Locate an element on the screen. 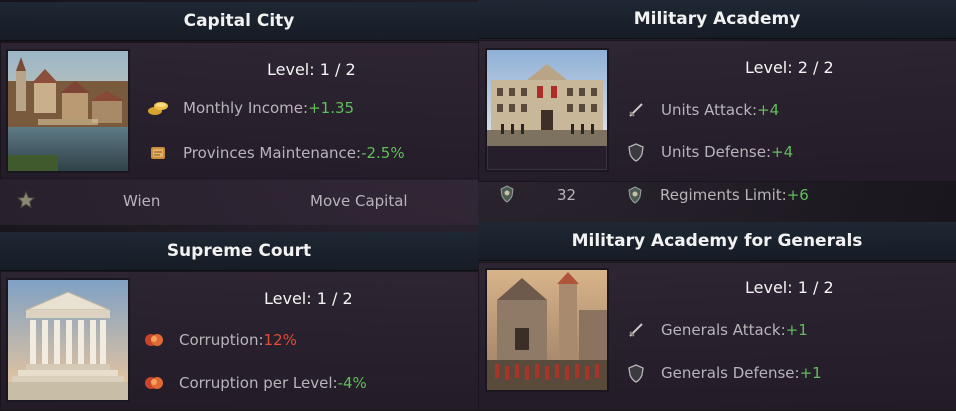 The image size is (956, 411). academy-stat-attack: Units Attack: +4 is located at coordinates (701, 110).